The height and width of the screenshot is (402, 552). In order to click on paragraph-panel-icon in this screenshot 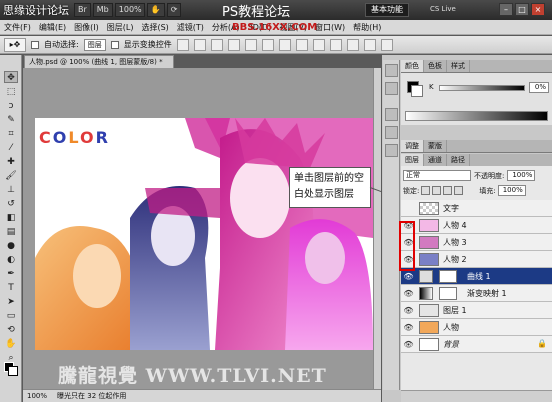, I will do `click(391, 132)`.